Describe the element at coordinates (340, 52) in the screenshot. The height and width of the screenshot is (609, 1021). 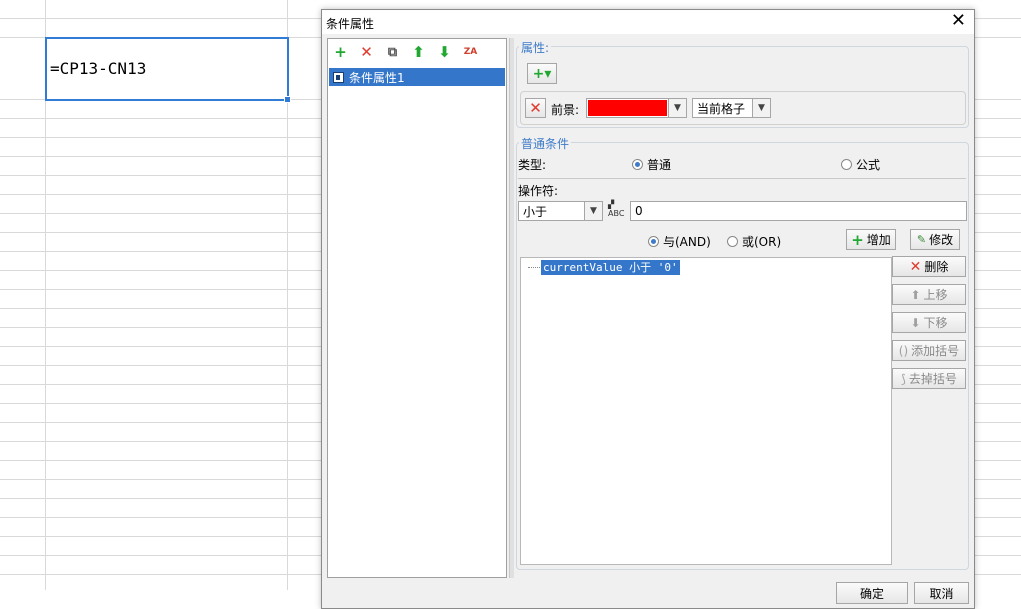
I see `add-icon: +` at that location.